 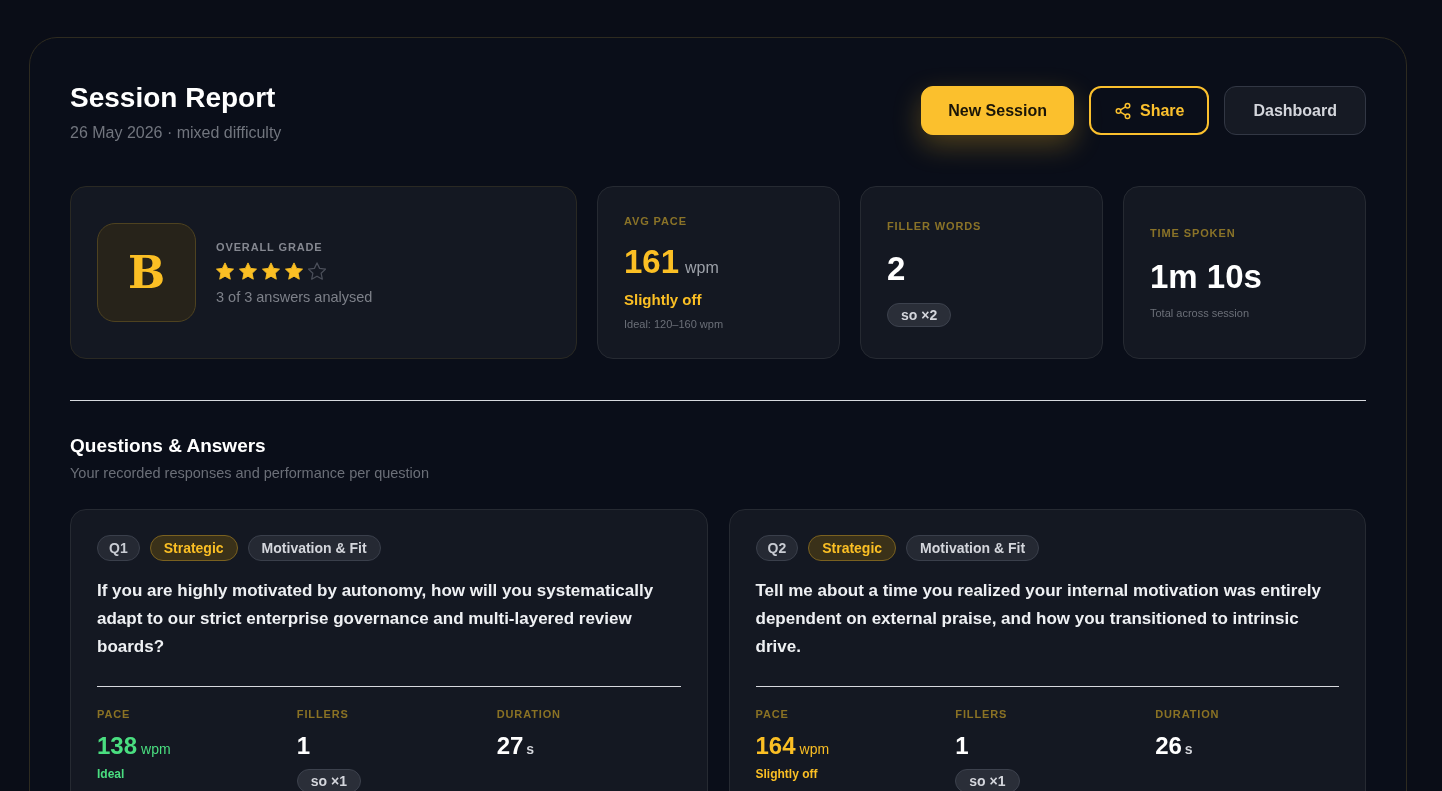 I want to click on metric-value: 138, so click(x=117, y=746).